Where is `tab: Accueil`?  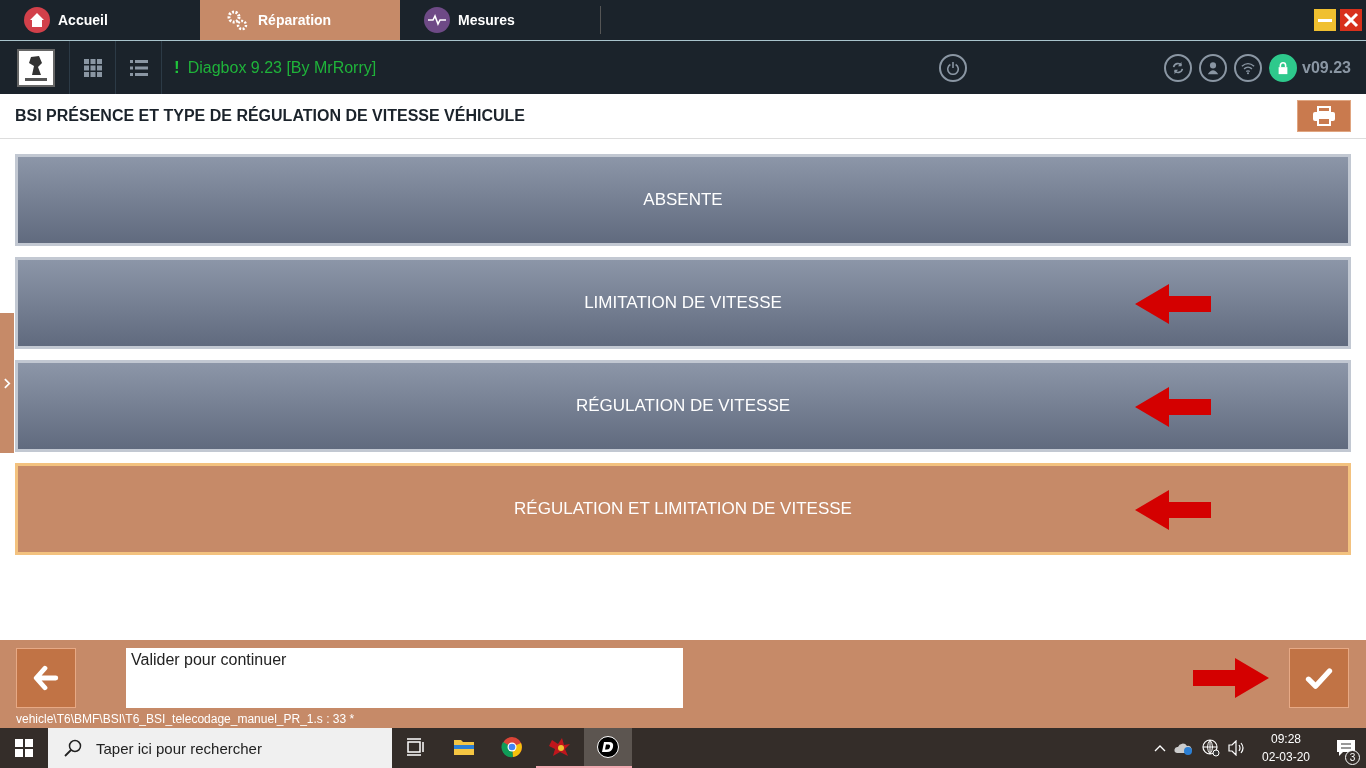
tab: Accueil is located at coordinates (100, 20).